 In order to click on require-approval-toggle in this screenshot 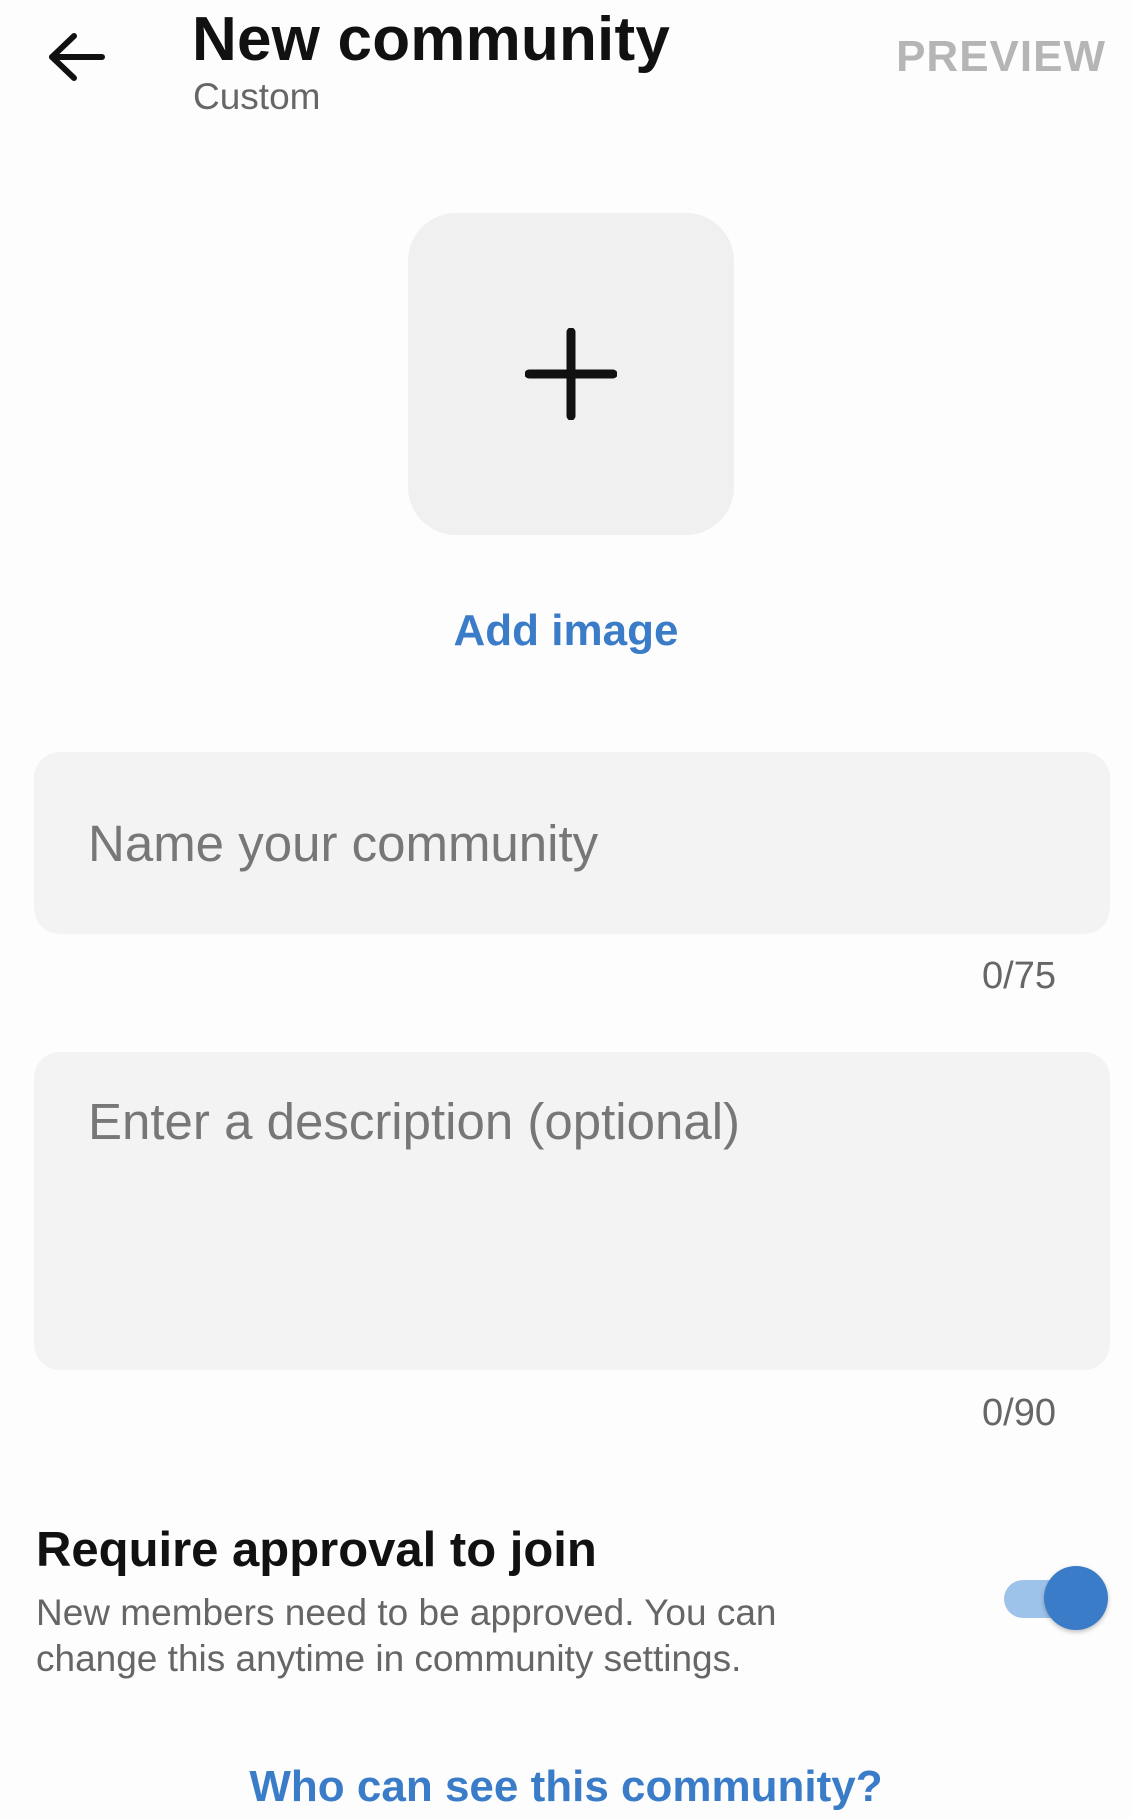, I will do `click(1056, 1598)`.